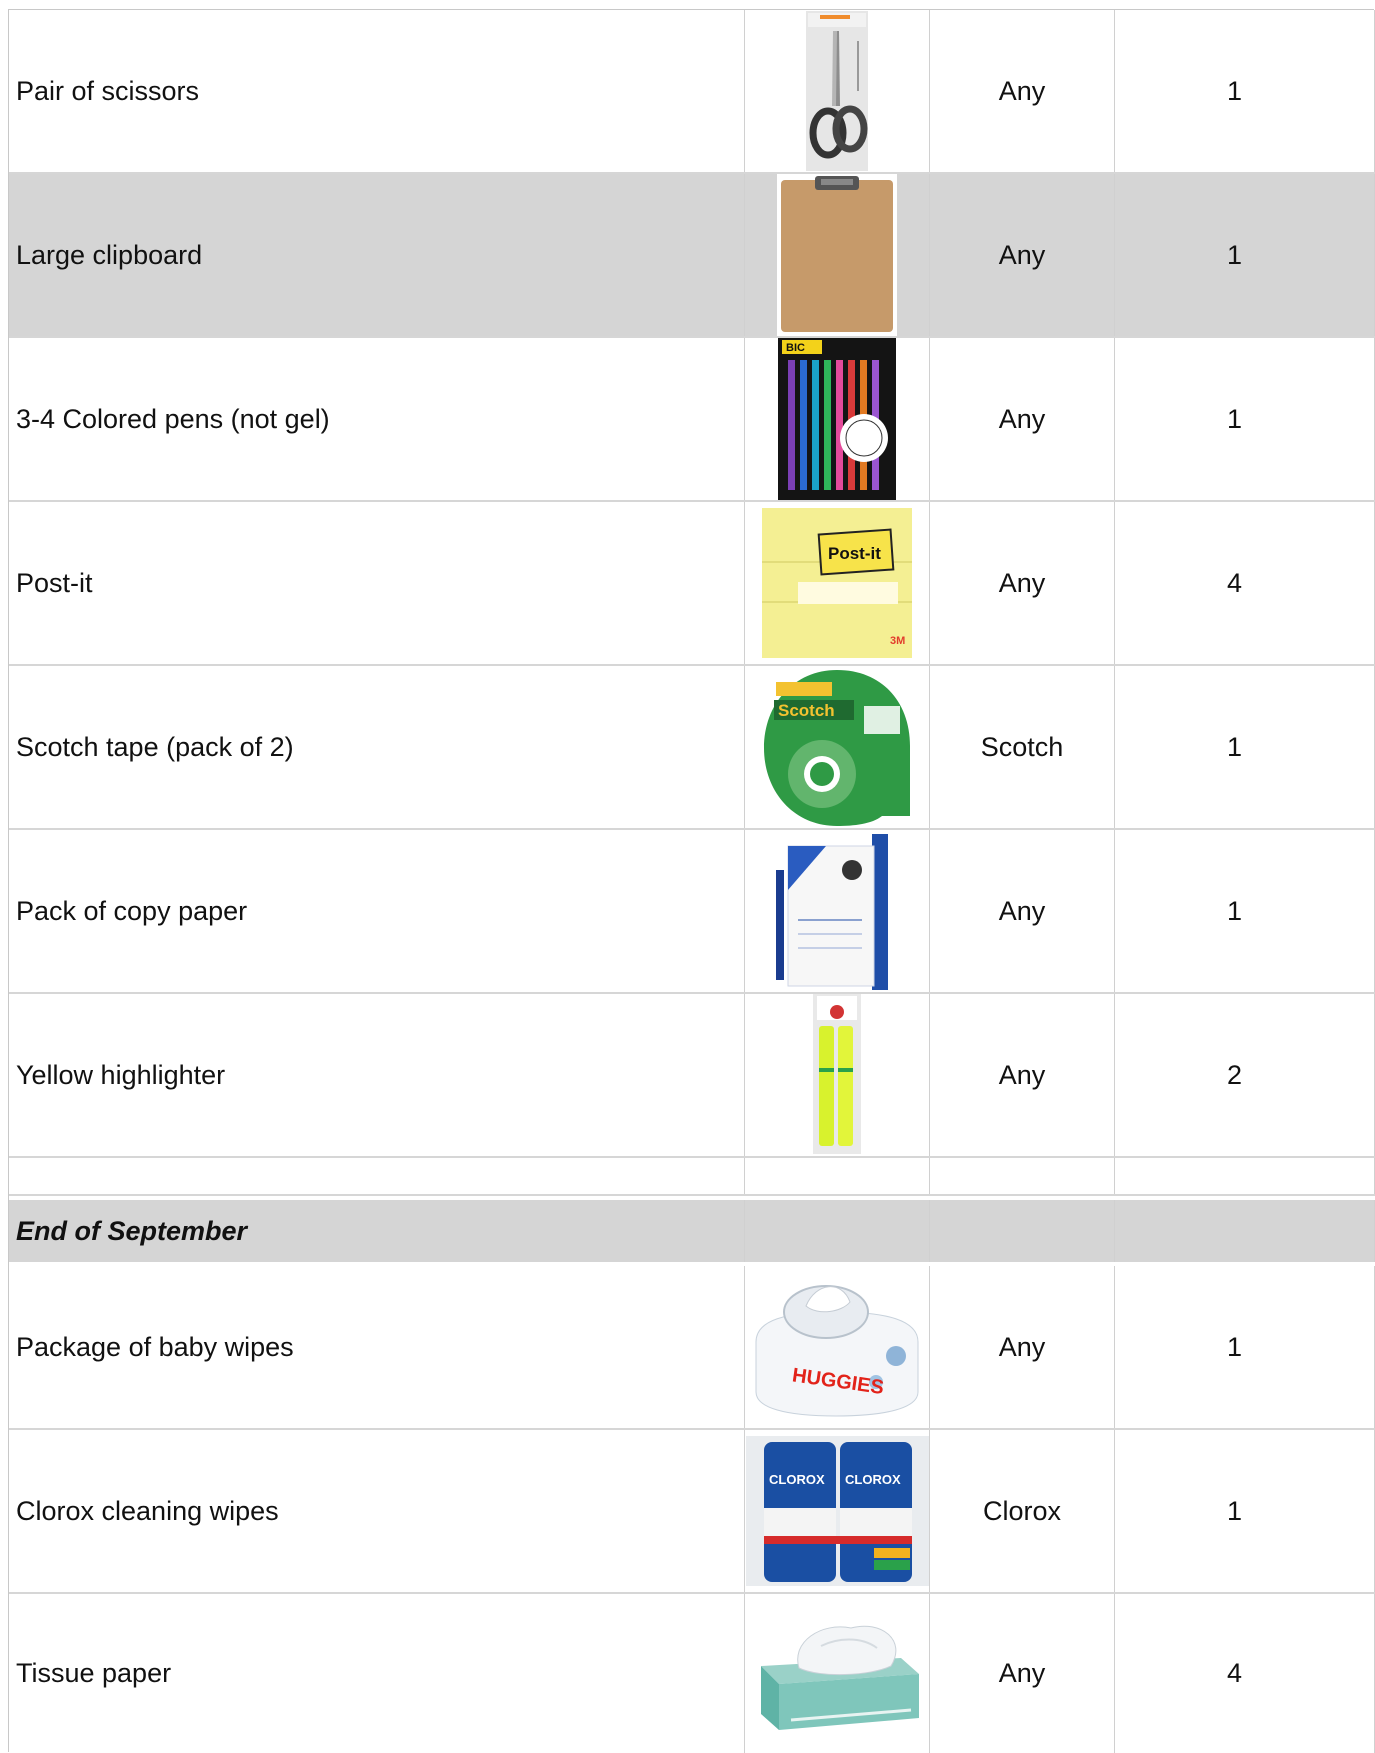 The height and width of the screenshot is (1753, 1375). I want to click on tissue-box-product-image, so click(840, 1677).